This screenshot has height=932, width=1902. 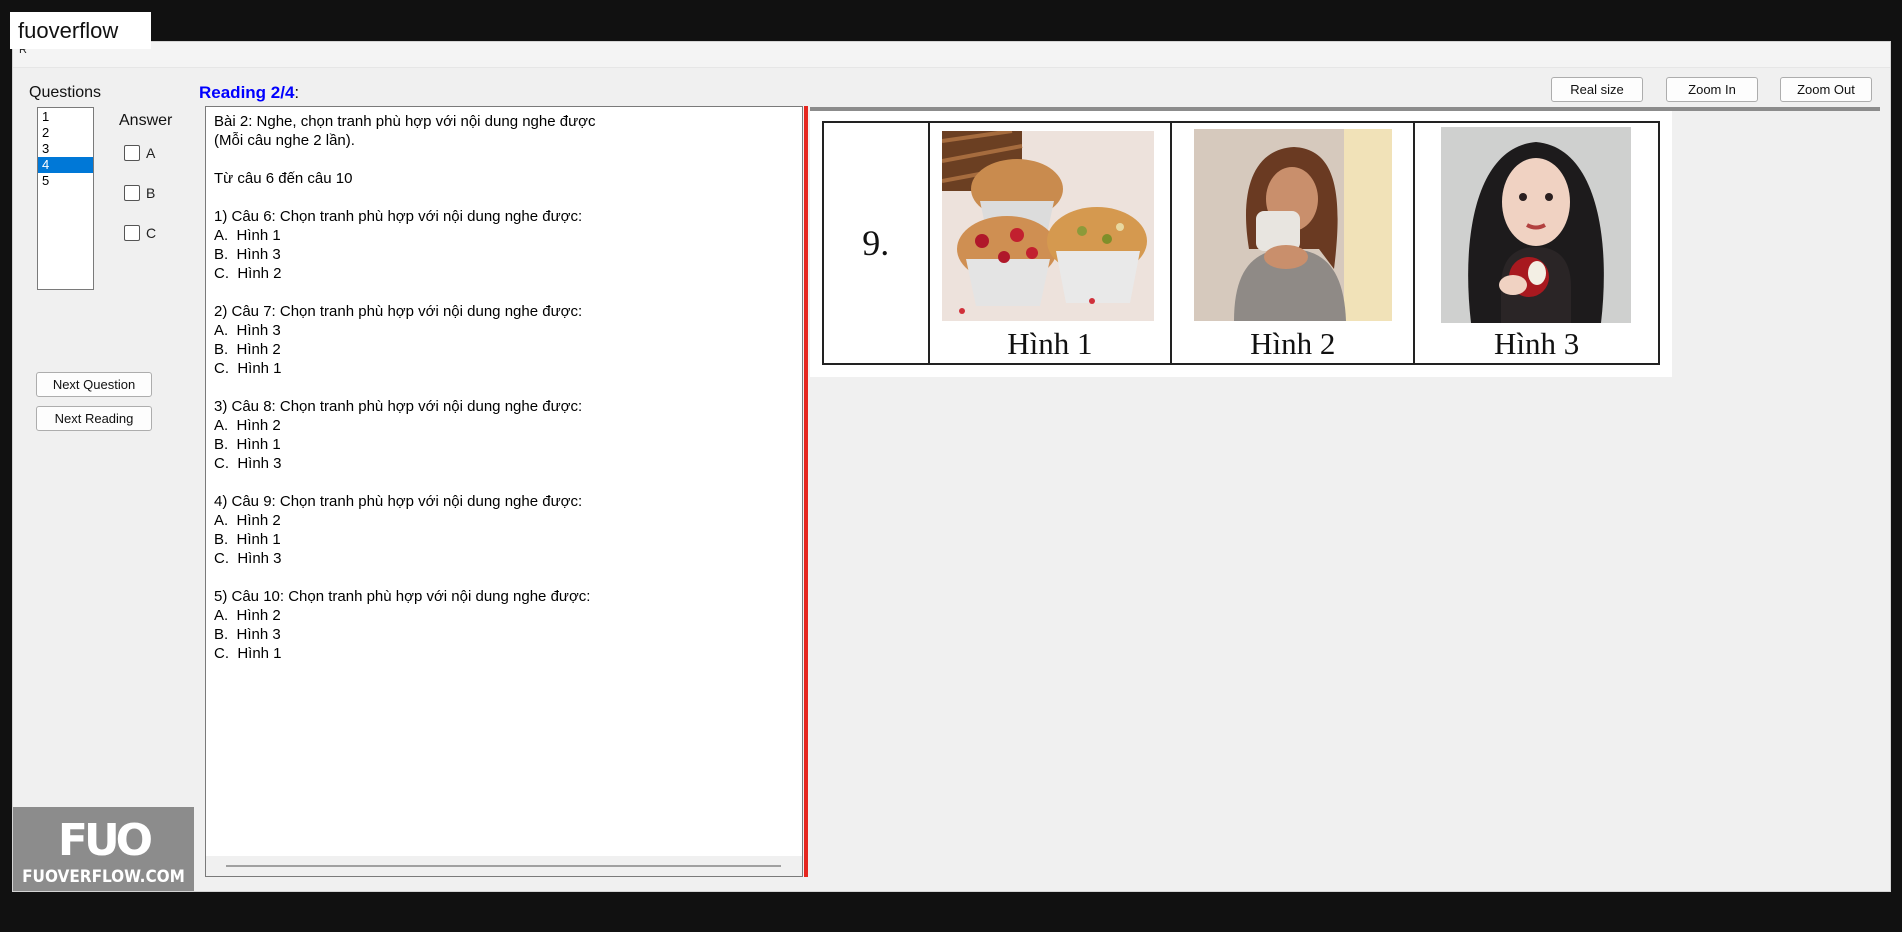 I want to click on reading-title-colon: :, so click(x=297, y=92).